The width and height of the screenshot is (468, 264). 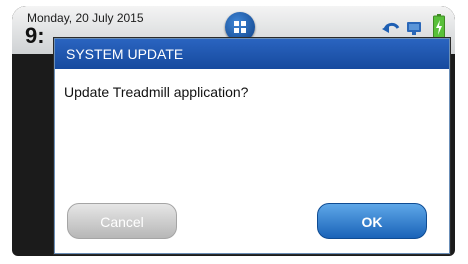 What do you see at coordinates (156, 92) in the screenshot?
I see `dialog-message: Update Treadmill application?` at bounding box center [156, 92].